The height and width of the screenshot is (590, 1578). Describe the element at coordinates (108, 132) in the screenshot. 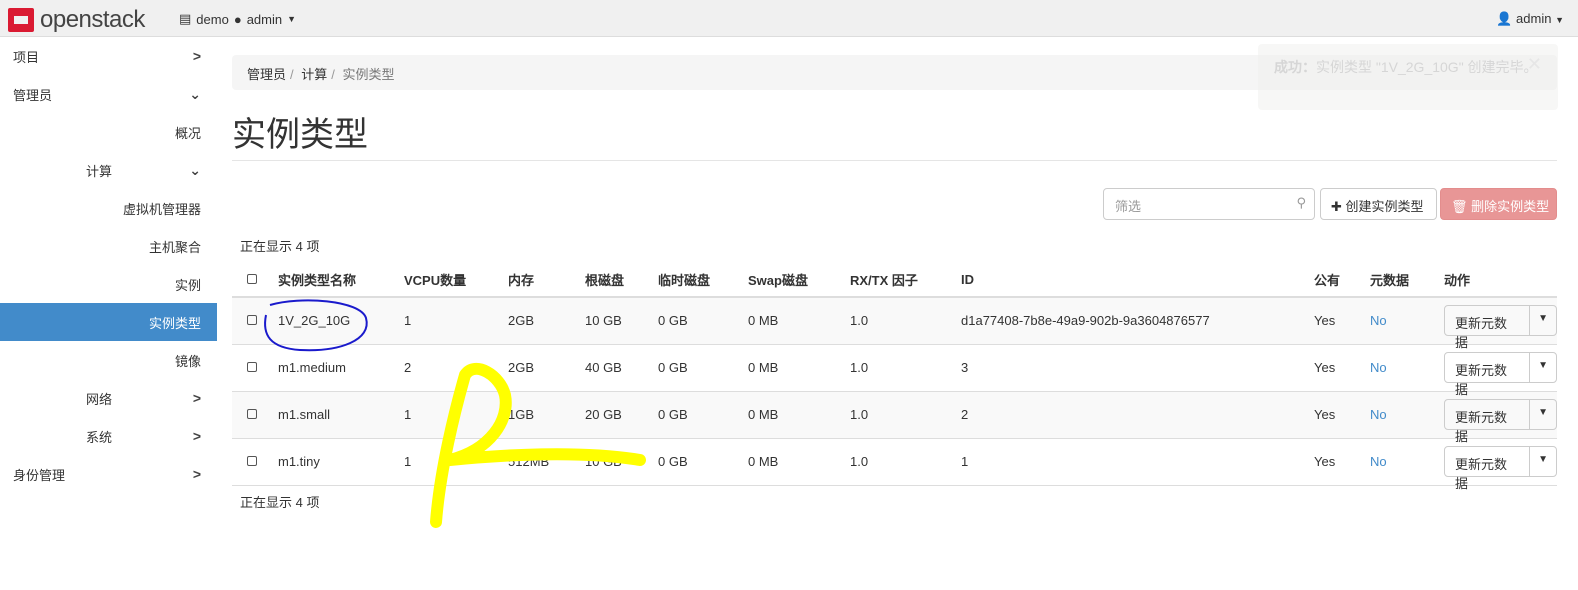

I see `sidebar-item-overview: 概况` at that location.